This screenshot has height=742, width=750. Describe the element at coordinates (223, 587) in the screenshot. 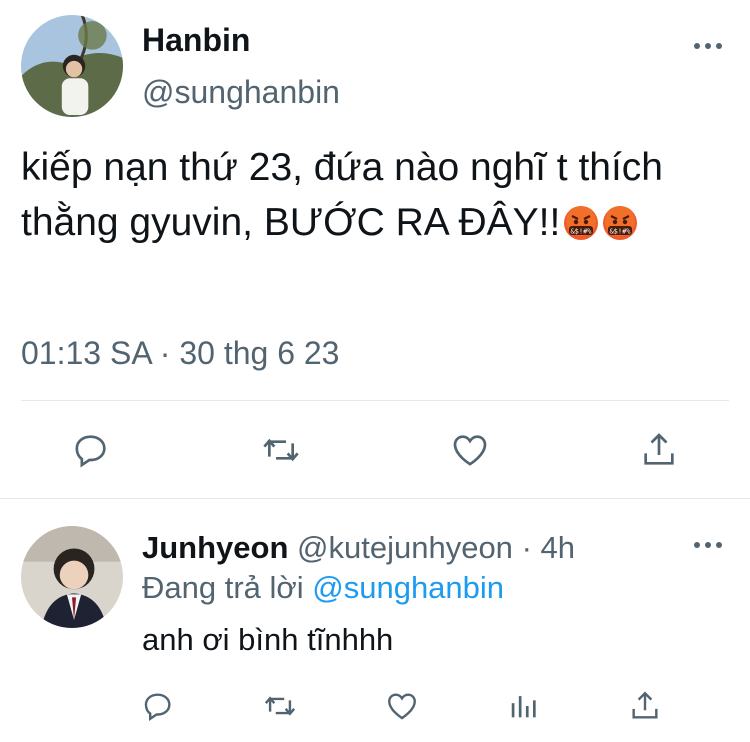

I see `replying-prefix: Đang trả lời` at that location.